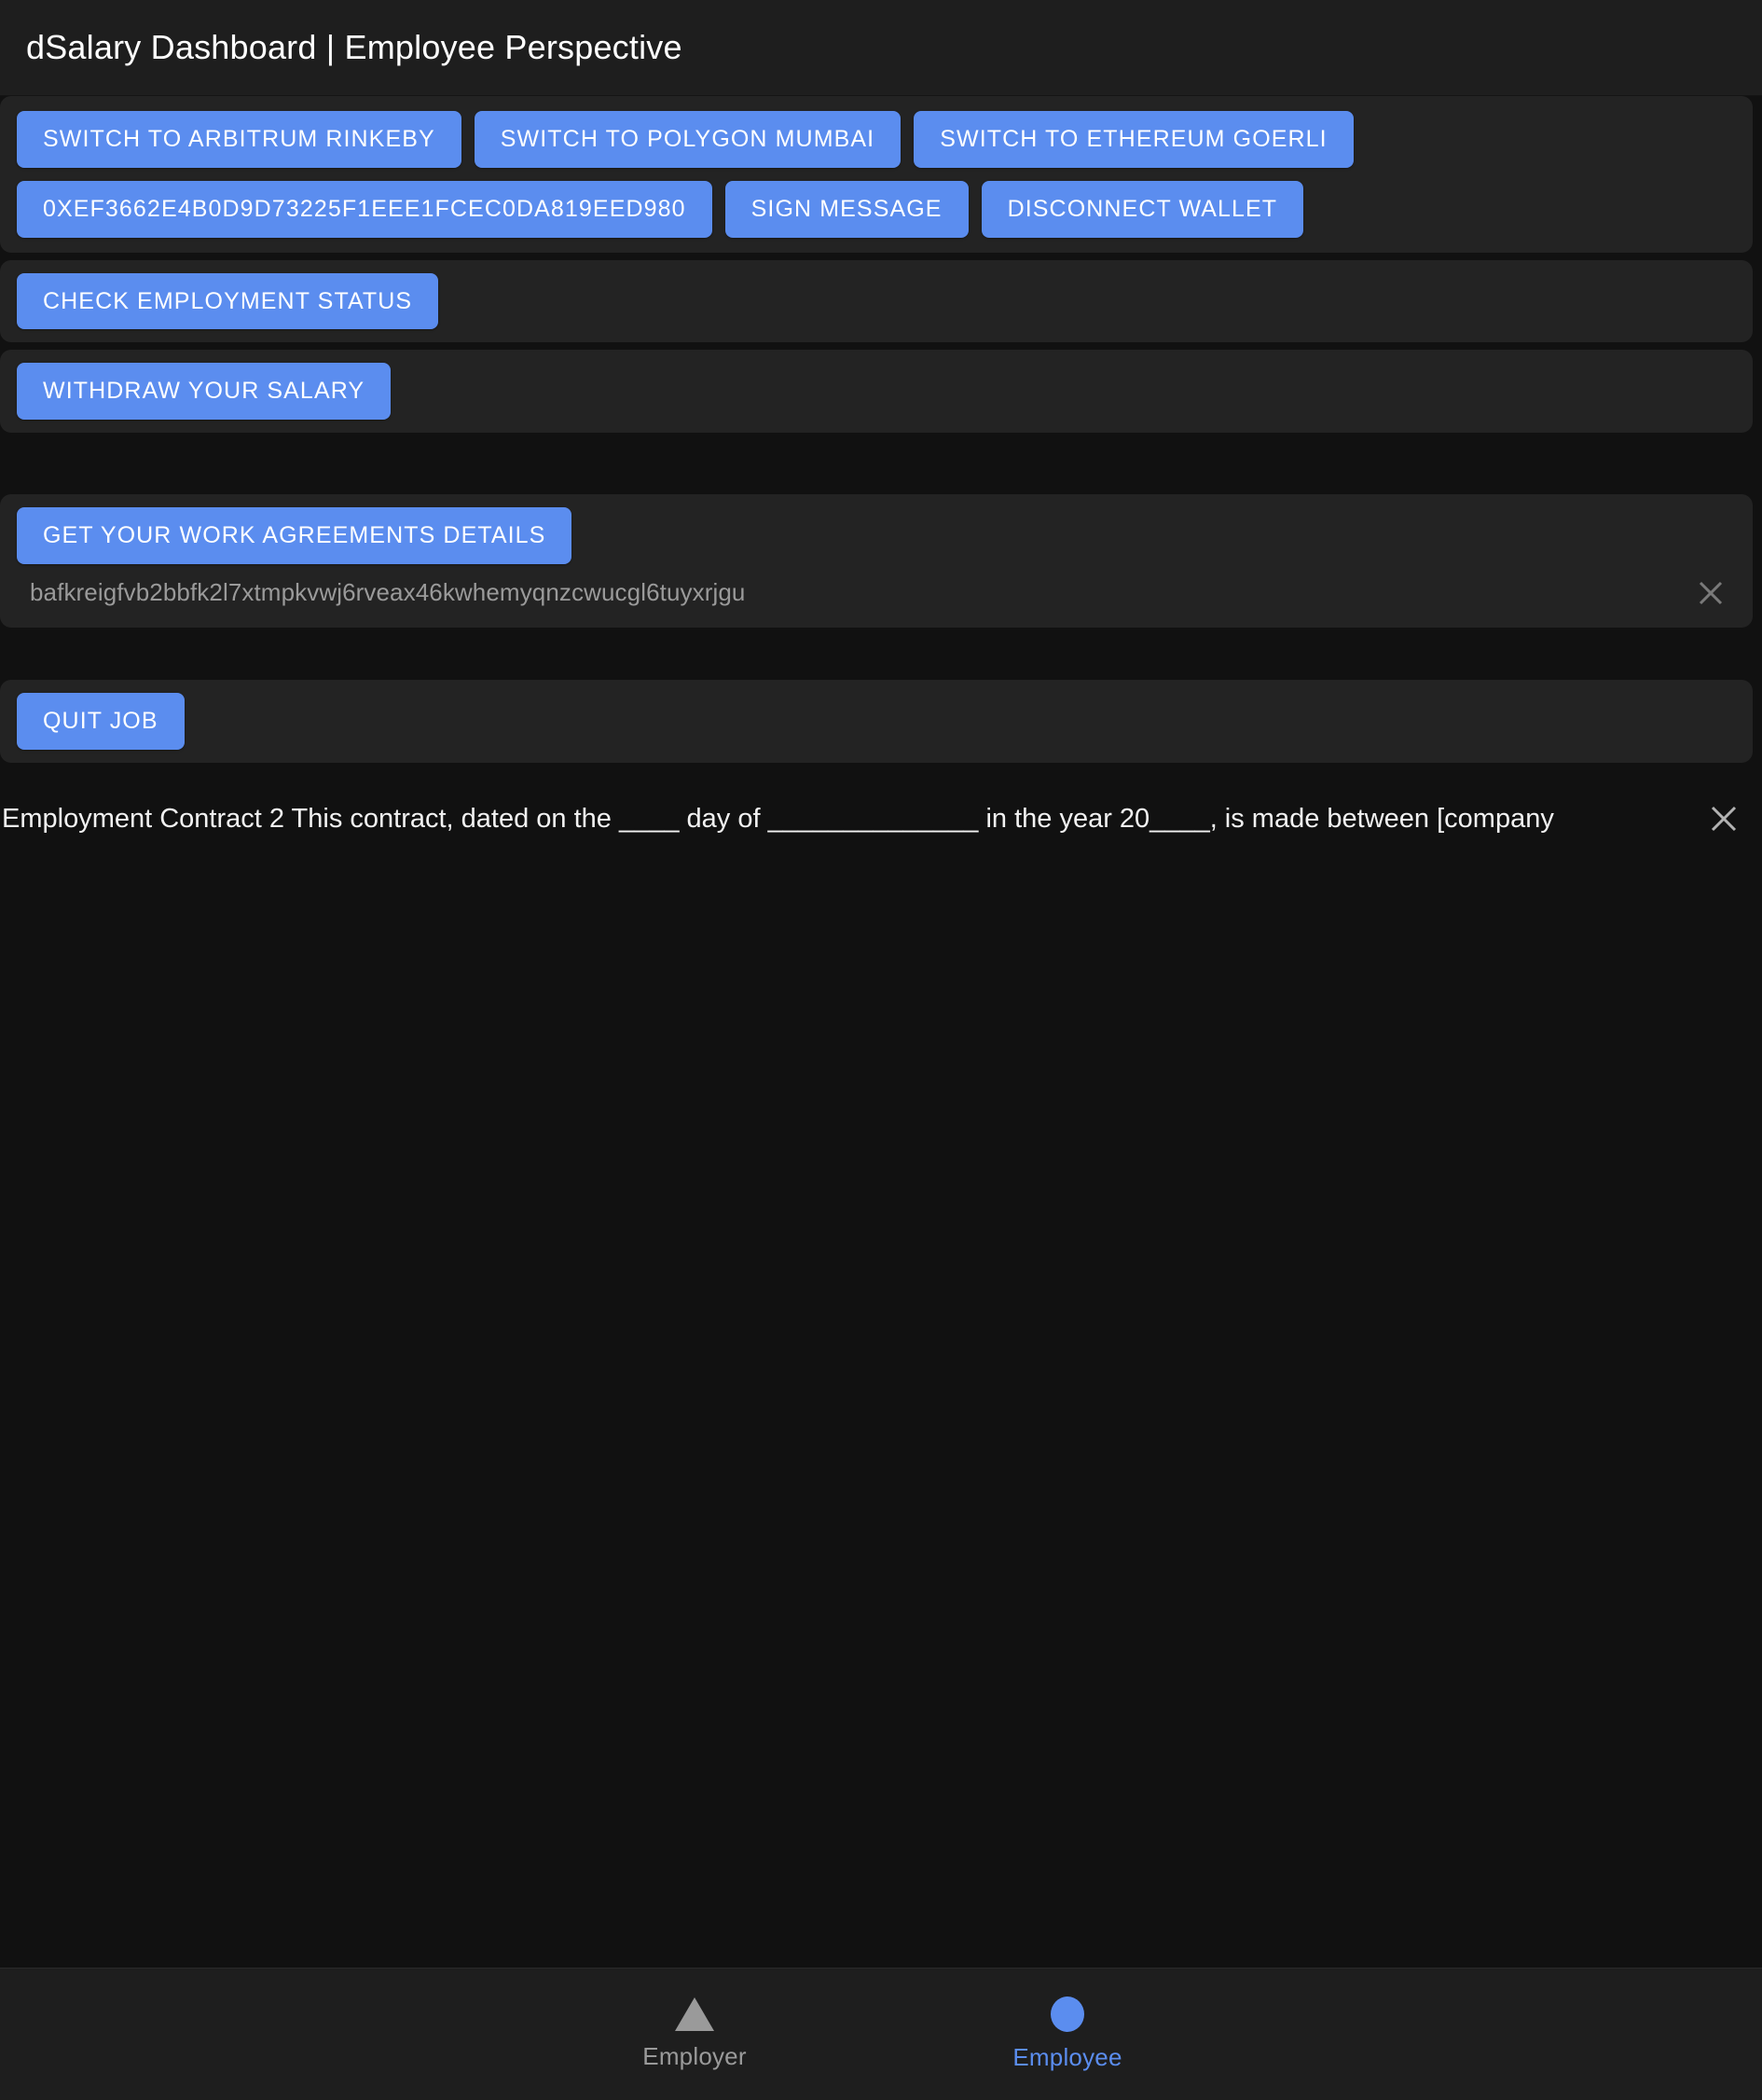 This screenshot has height=2100, width=1762. Describe the element at coordinates (694, 2056) in the screenshot. I see `nav-tab-employer-label: Employer` at that location.